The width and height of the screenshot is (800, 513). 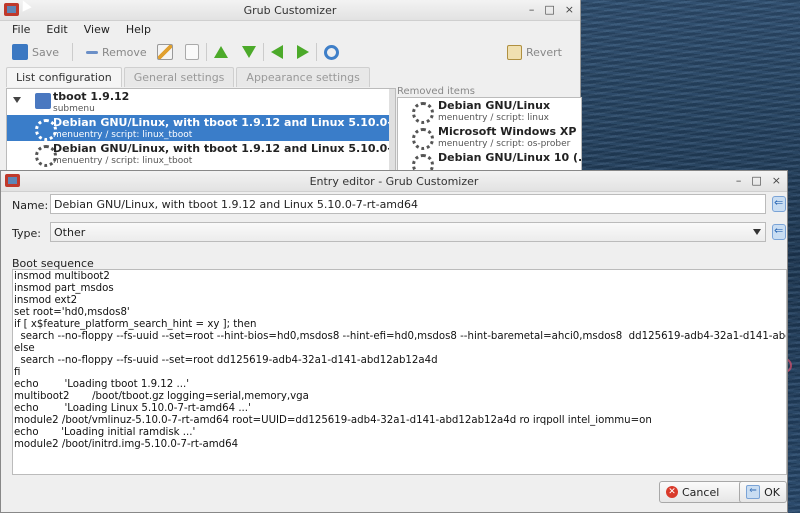 What do you see at coordinates (757, 232) in the screenshot?
I see `chevron-down-icon` at bounding box center [757, 232].